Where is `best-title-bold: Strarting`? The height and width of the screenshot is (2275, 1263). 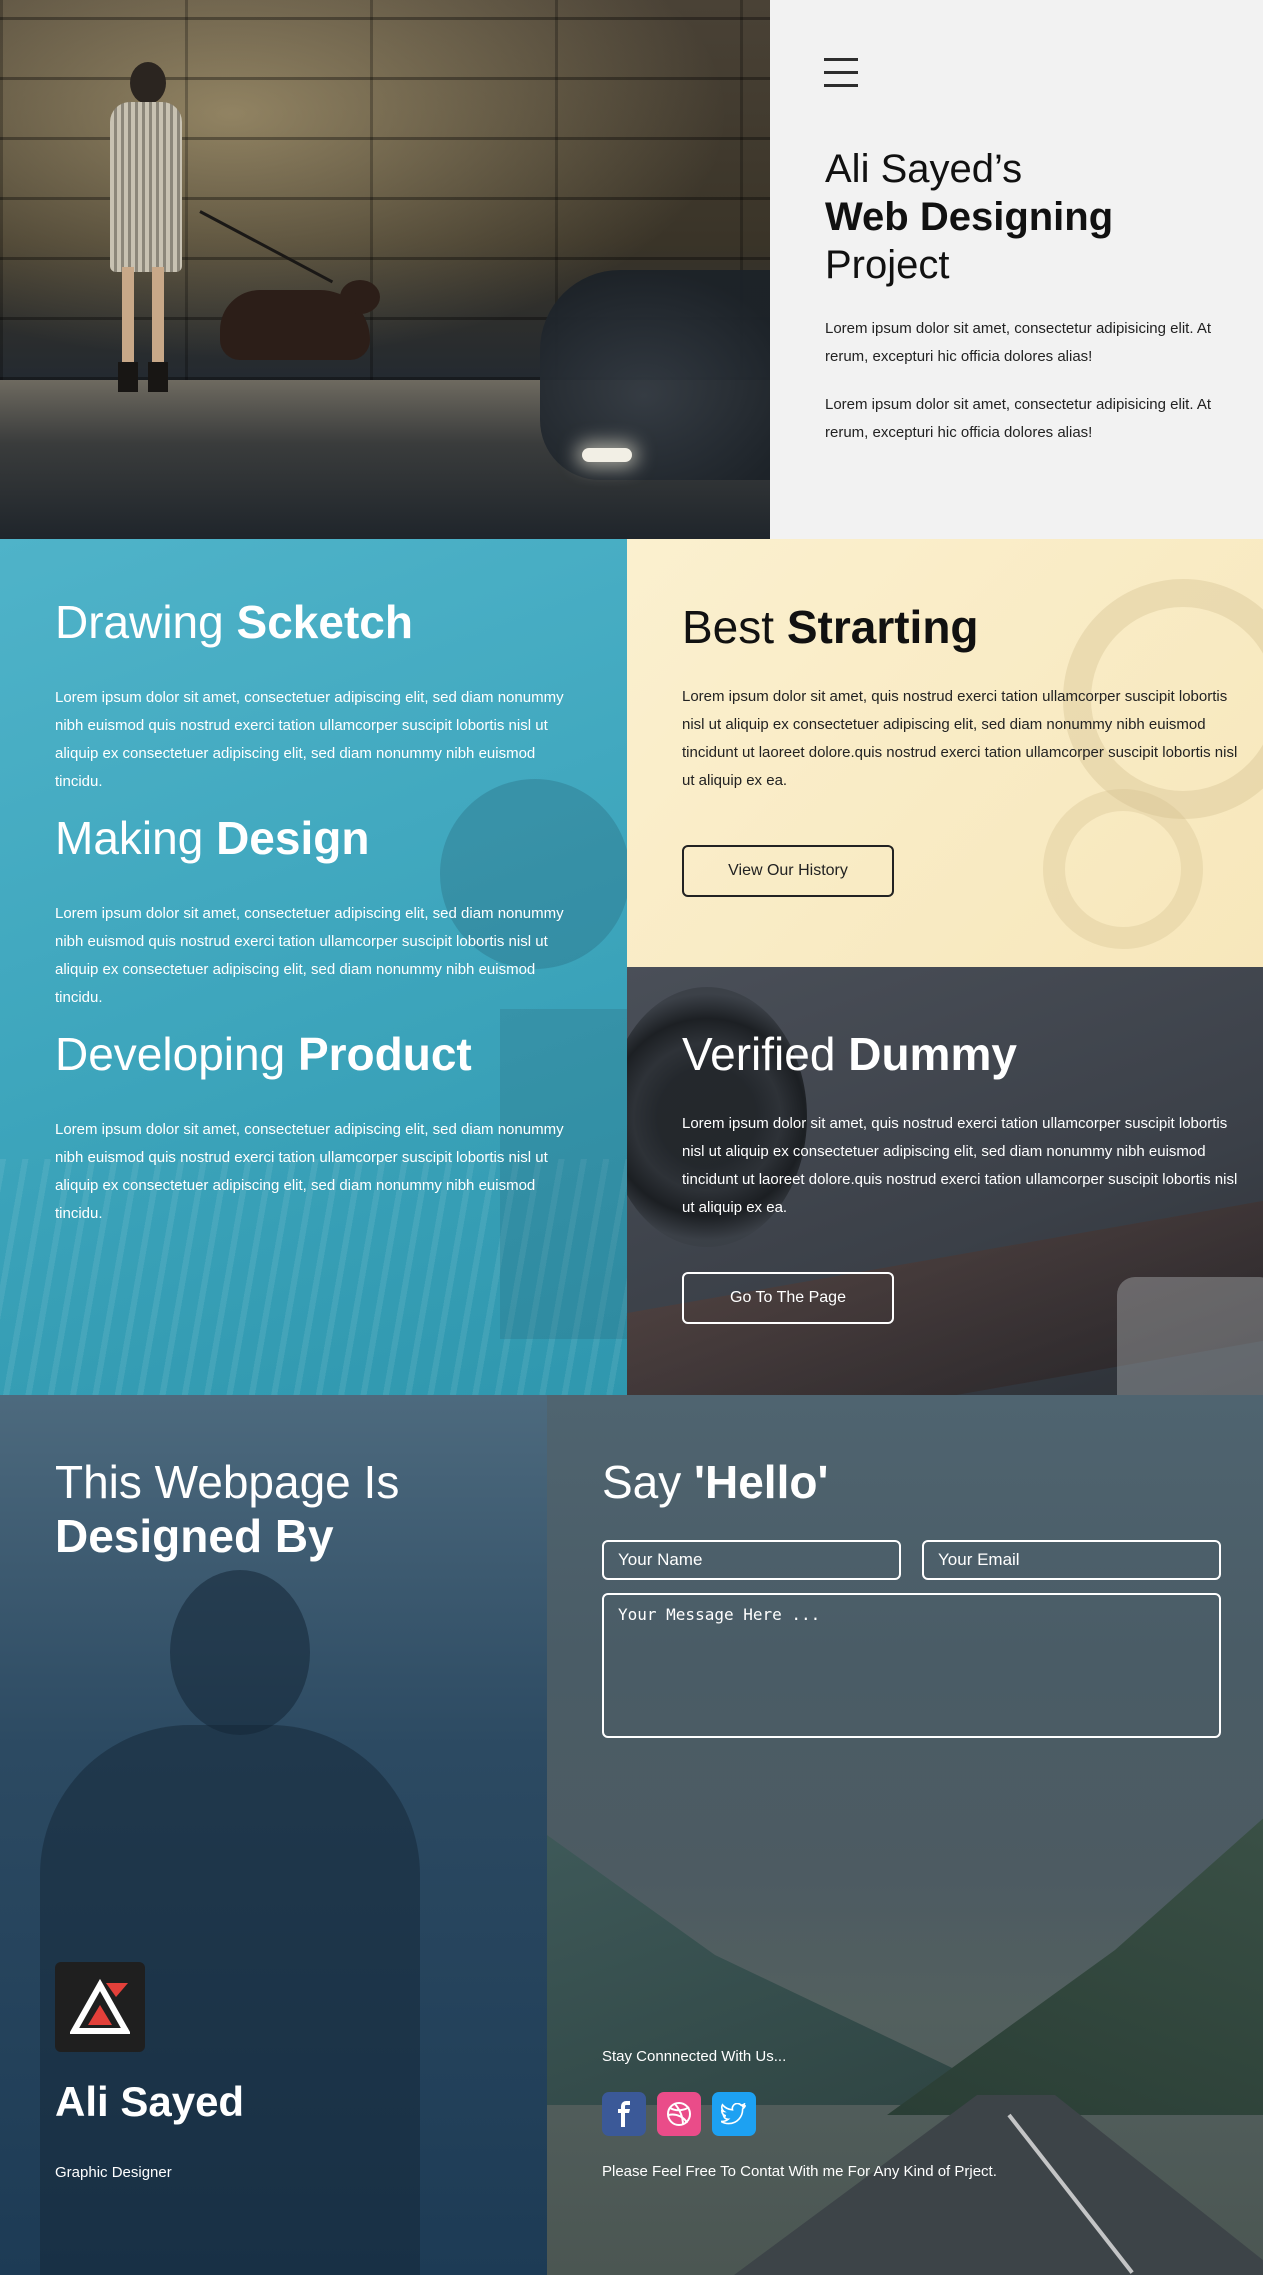 best-title-bold: Strarting is located at coordinates (882, 627).